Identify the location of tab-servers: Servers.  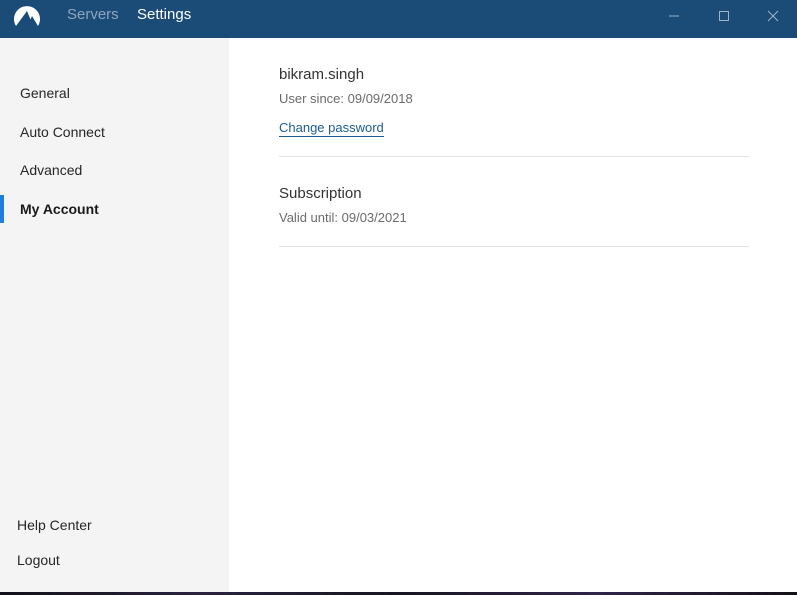
(93, 15).